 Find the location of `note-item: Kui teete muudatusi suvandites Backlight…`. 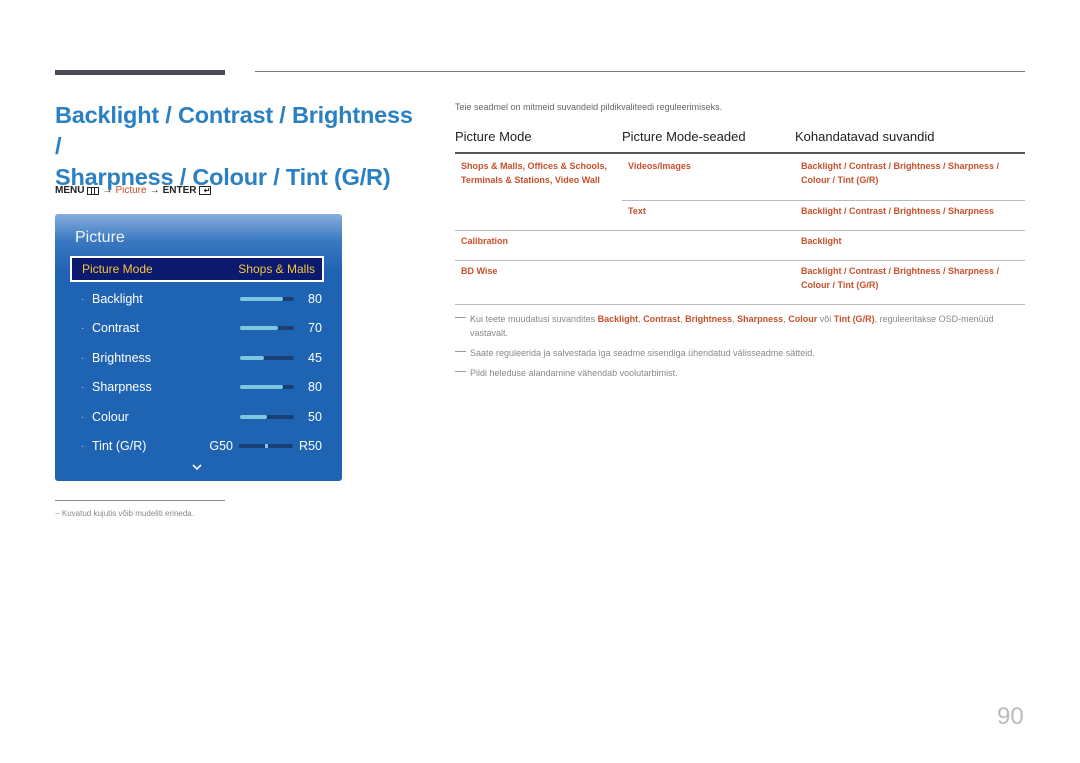

note-item: Kui teete muudatusi suvandites Backlight… is located at coordinates (740, 326).